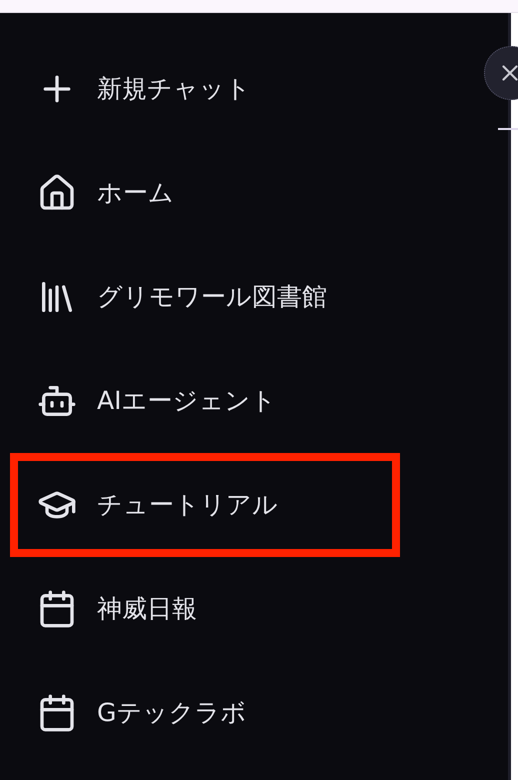 This screenshot has width=518, height=780. I want to click on sidebar-item: AIエージェント, so click(147, 401).